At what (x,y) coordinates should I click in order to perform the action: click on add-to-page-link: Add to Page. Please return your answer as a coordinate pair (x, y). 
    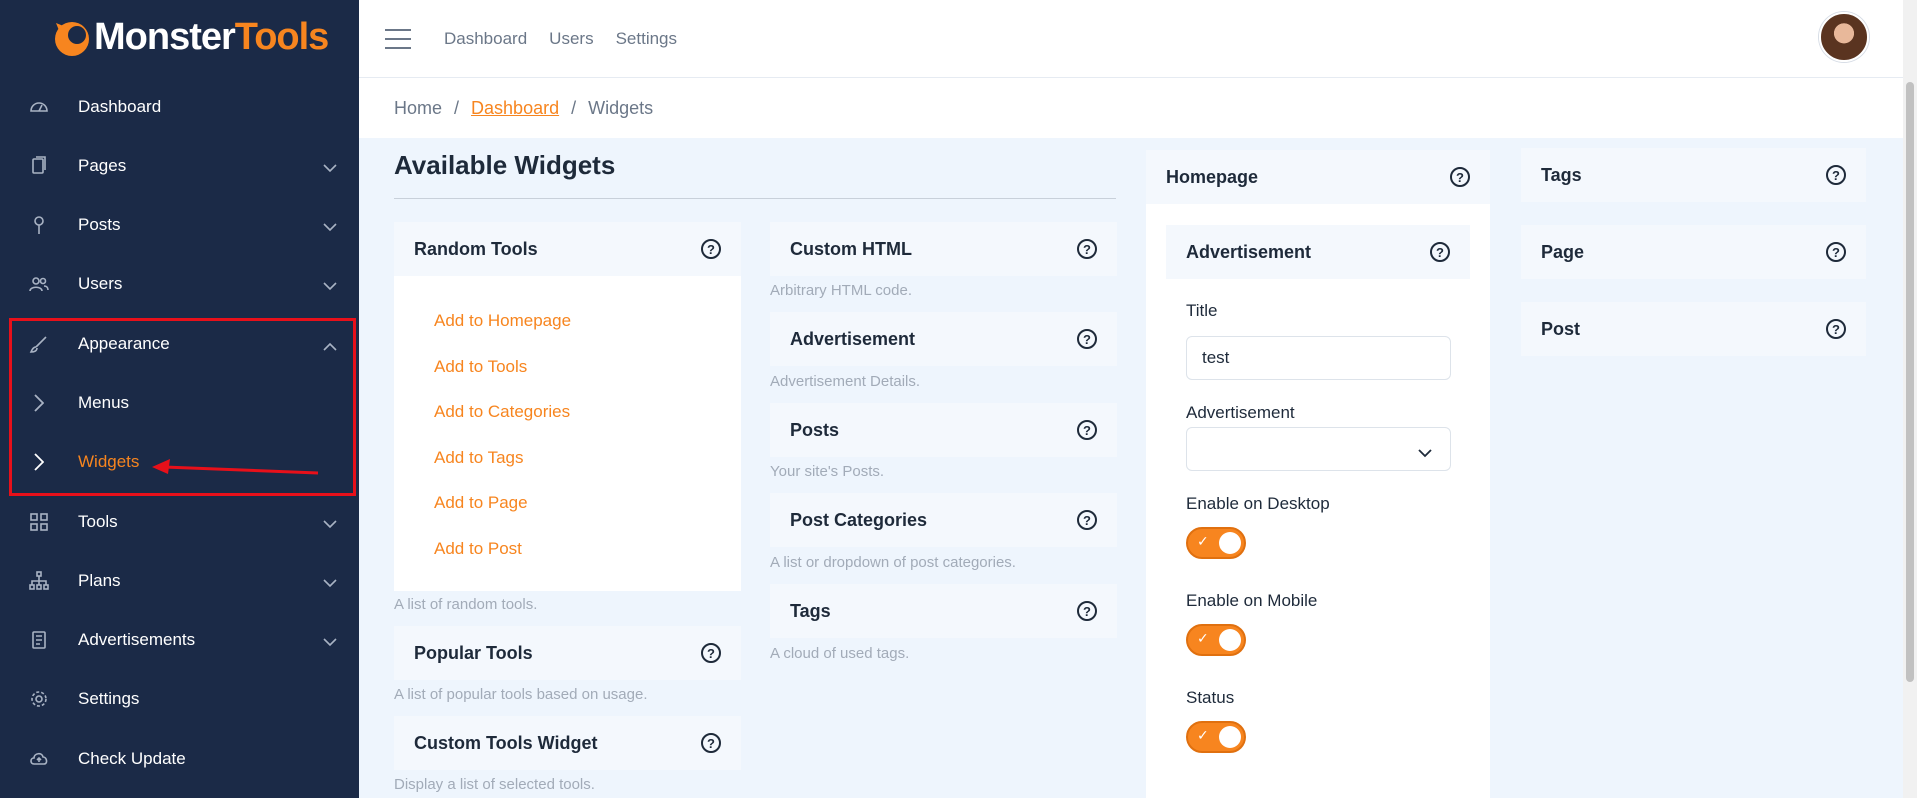
    Looking at the image, I should click on (481, 503).